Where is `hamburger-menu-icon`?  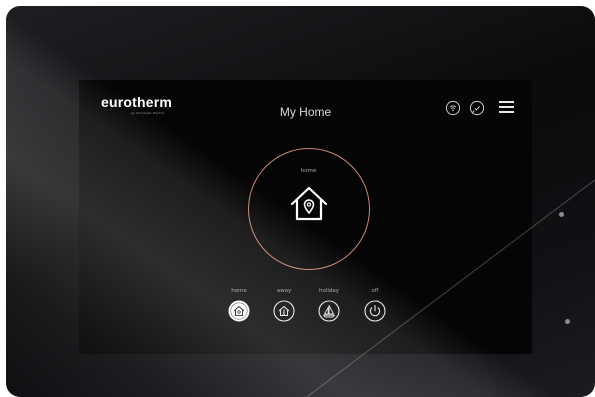
hamburger-menu-icon is located at coordinates (507, 108).